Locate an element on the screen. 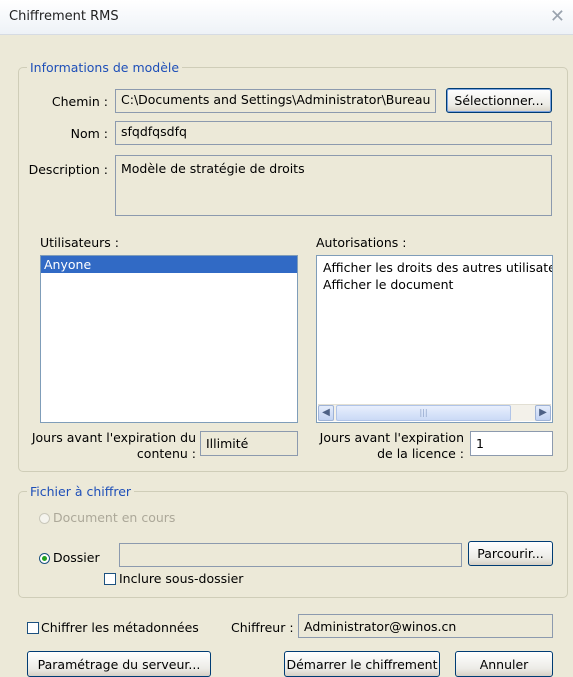  users-list: Anyone is located at coordinates (169, 339).